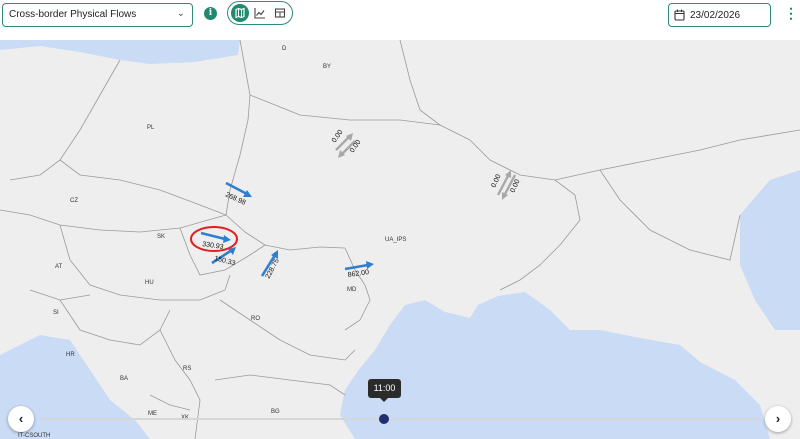 Image resolution: width=800 pixels, height=439 pixels. Describe the element at coordinates (227, 239) in the screenshot. I see `flow-arrowhead-sk-ua` at that location.